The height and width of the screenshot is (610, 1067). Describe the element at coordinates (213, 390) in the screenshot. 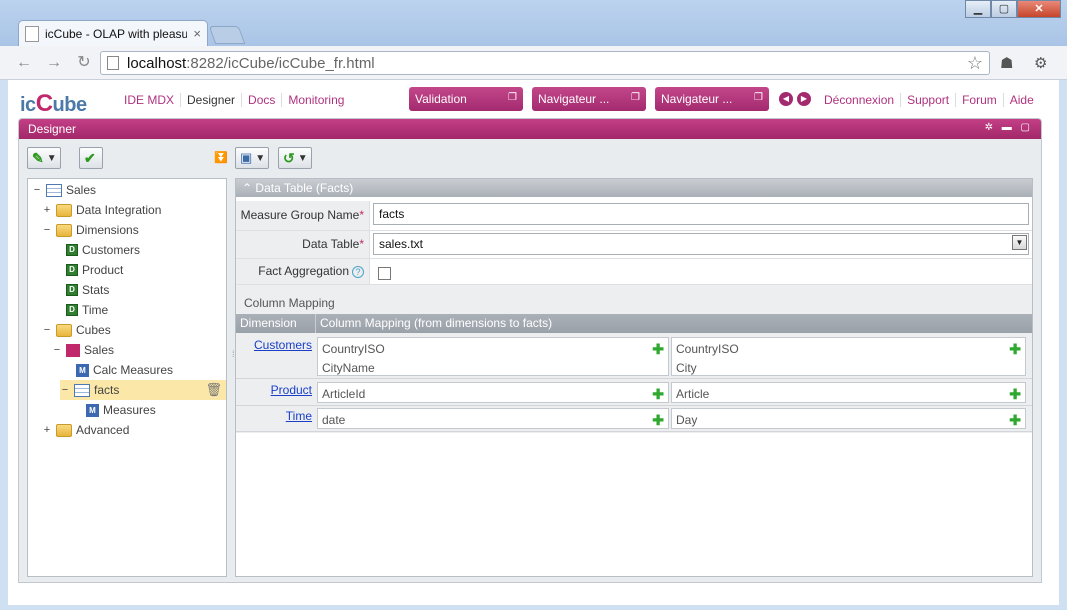

I see `trash-icon: 🗑` at that location.